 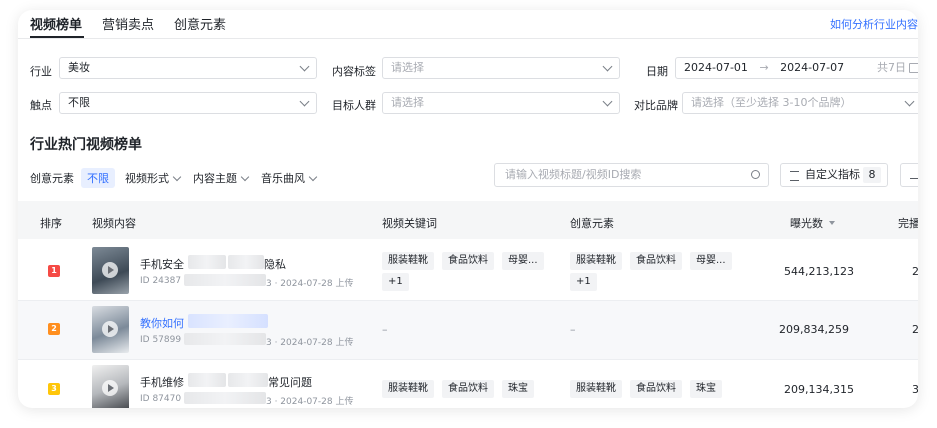 I want to click on tabs-divider, so click(x=468, y=38).